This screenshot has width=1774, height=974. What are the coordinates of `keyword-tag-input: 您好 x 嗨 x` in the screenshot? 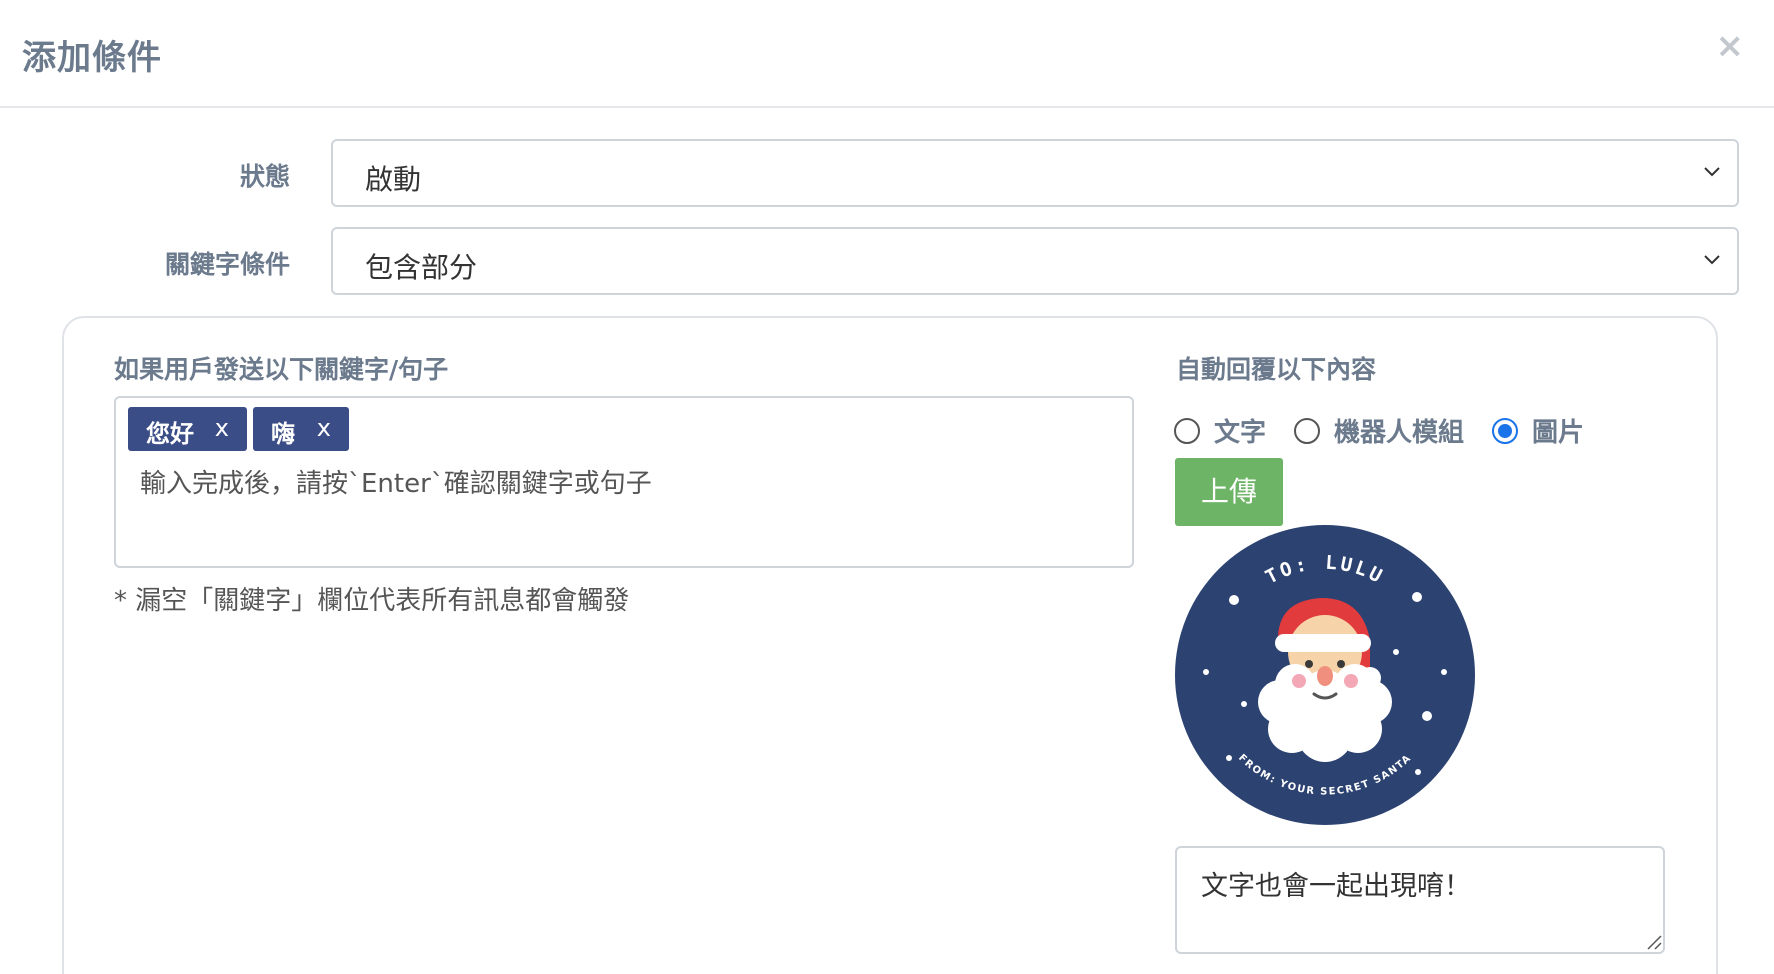 It's located at (624, 482).